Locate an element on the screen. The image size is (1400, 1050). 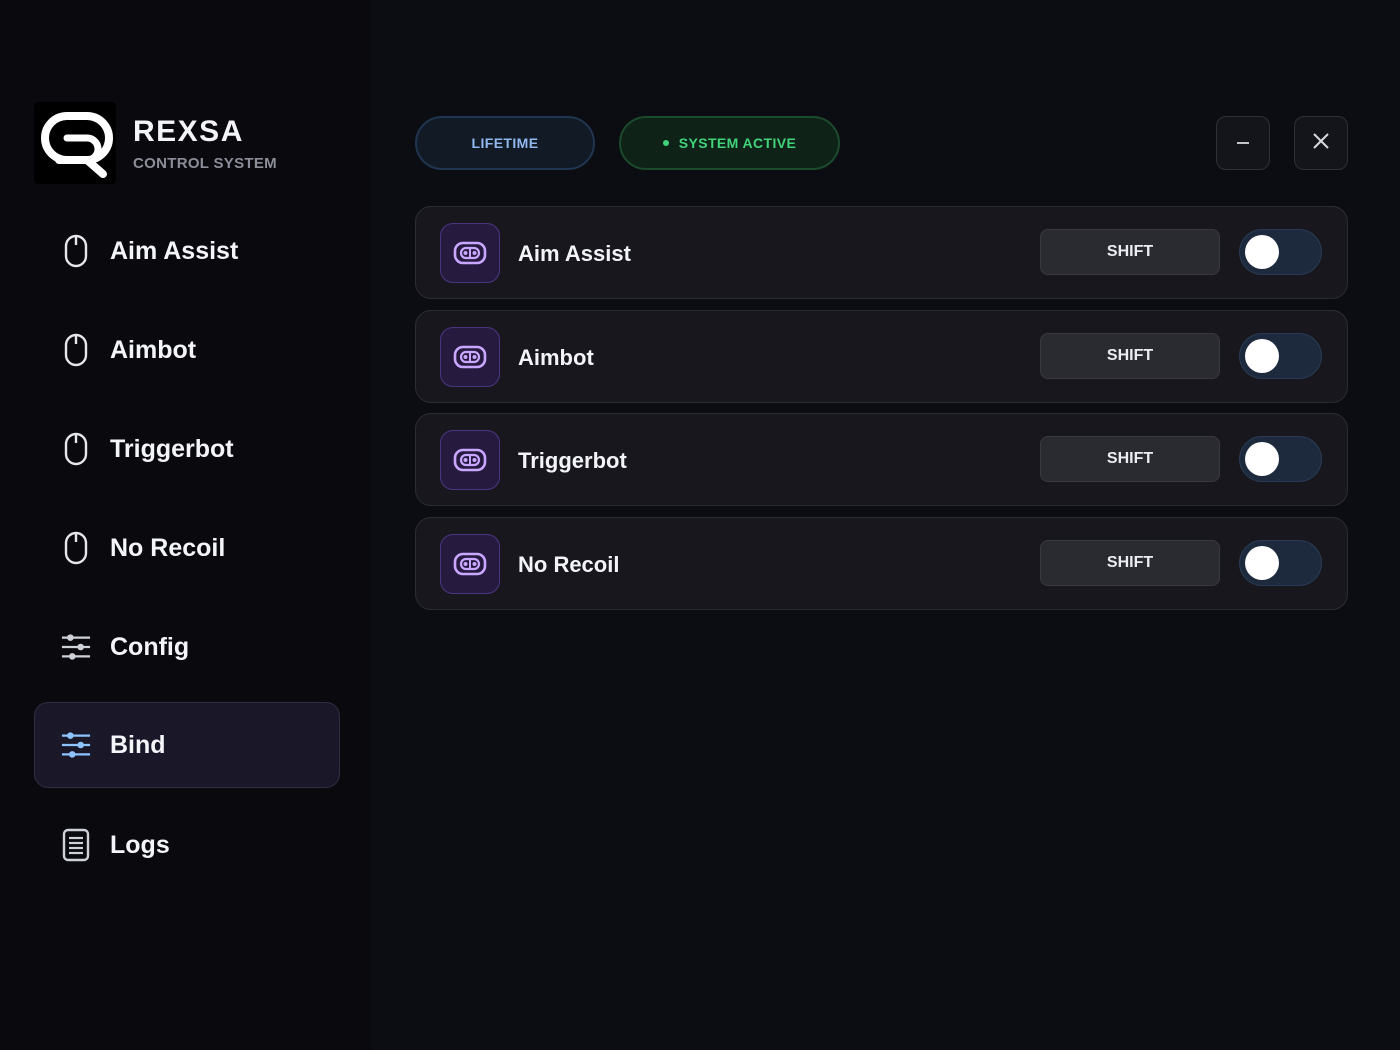
status-label: SYSTEM ACTIVE is located at coordinates (737, 143).